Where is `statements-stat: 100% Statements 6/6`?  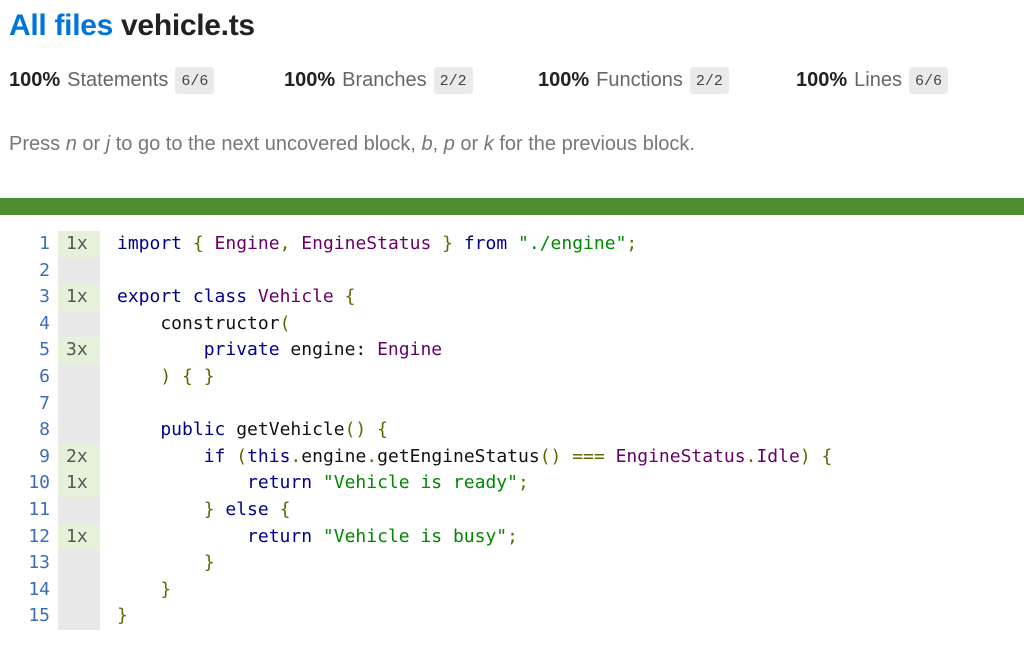
statements-stat: 100% Statements 6/6 is located at coordinates (112, 80).